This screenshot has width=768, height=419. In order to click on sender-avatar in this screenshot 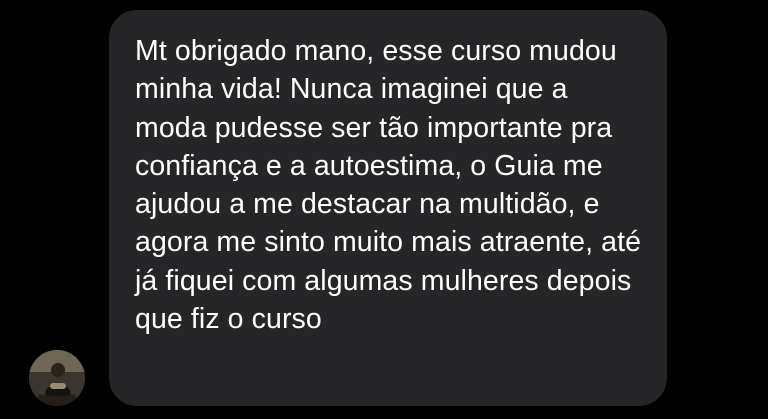, I will do `click(57, 378)`.